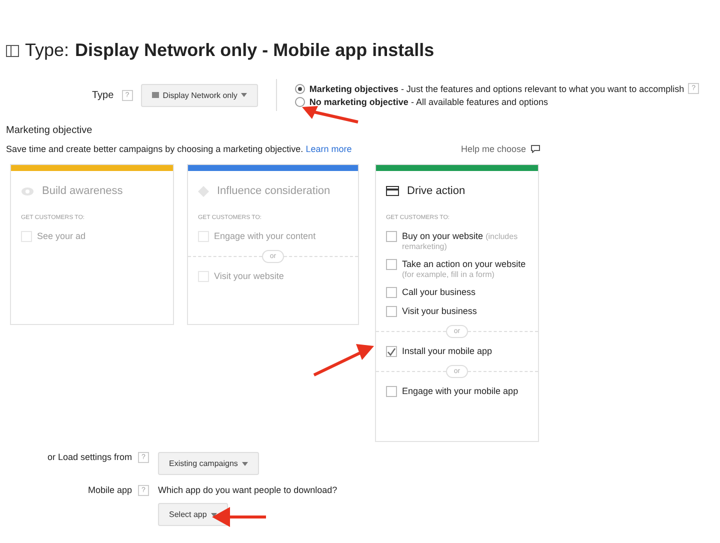 This screenshot has height=543, width=720. What do you see at coordinates (428, 102) in the screenshot?
I see `radio-label: No marketing objective - All available features and options` at bounding box center [428, 102].